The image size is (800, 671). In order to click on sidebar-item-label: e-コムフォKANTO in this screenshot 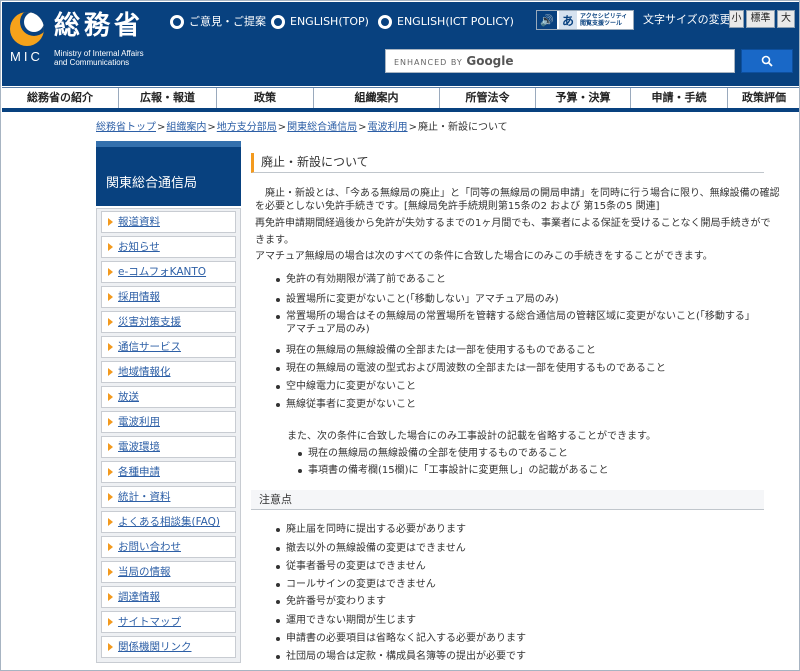, I will do `click(162, 272)`.